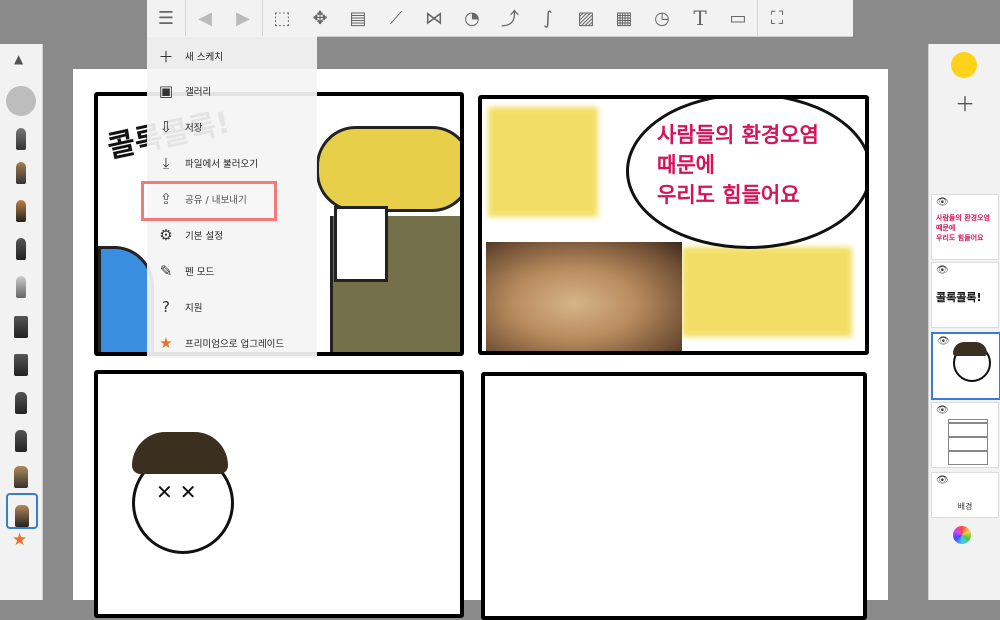 Image resolution: width=1000 pixels, height=620 pixels. Describe the element at coordinates (166, 307) in the screenshot. I see `help-icon: ?` at that location.